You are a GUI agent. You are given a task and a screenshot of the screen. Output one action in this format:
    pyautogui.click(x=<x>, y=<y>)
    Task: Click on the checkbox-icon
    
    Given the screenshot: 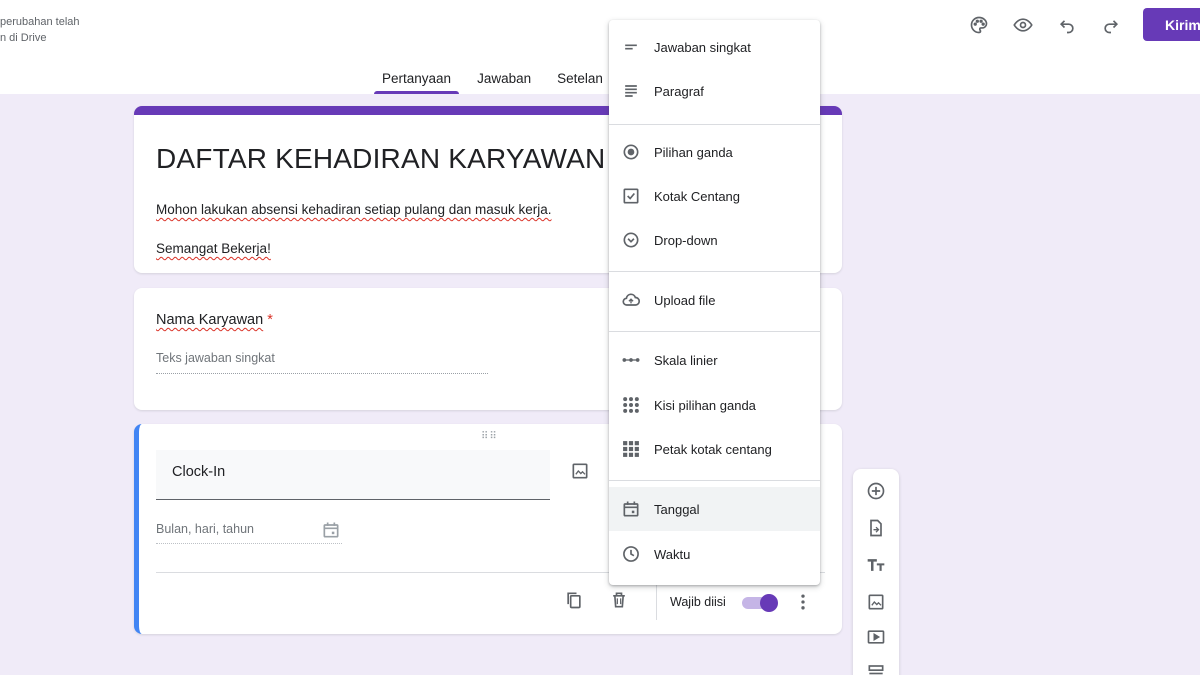 What is the action you would take?
    pyautogui.click(x=631, y=196)
    